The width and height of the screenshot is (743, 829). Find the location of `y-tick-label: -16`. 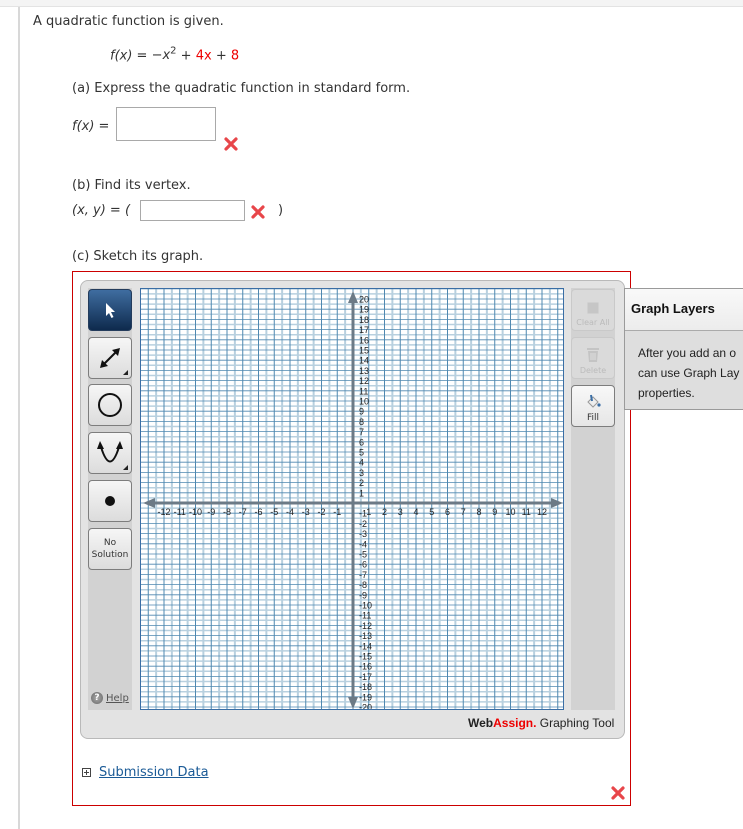

y-tick-label: -16 is located at coordinates (365, 667).